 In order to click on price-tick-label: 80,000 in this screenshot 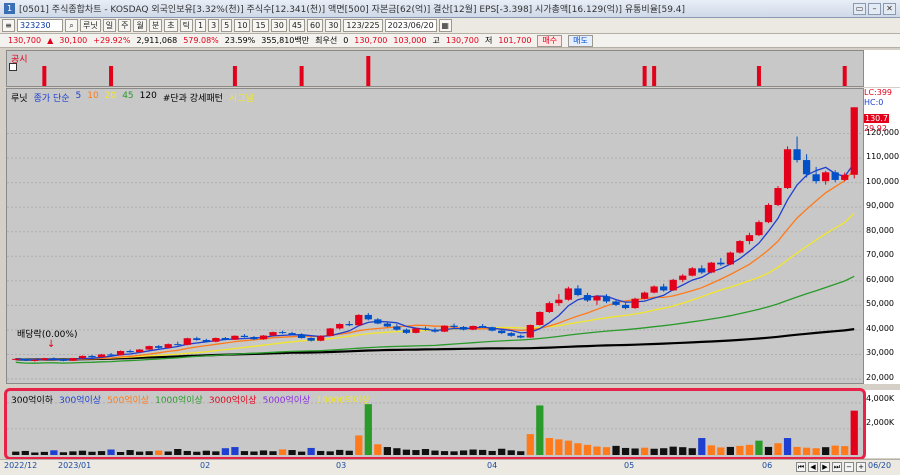, I will do `click(880, 230)`.